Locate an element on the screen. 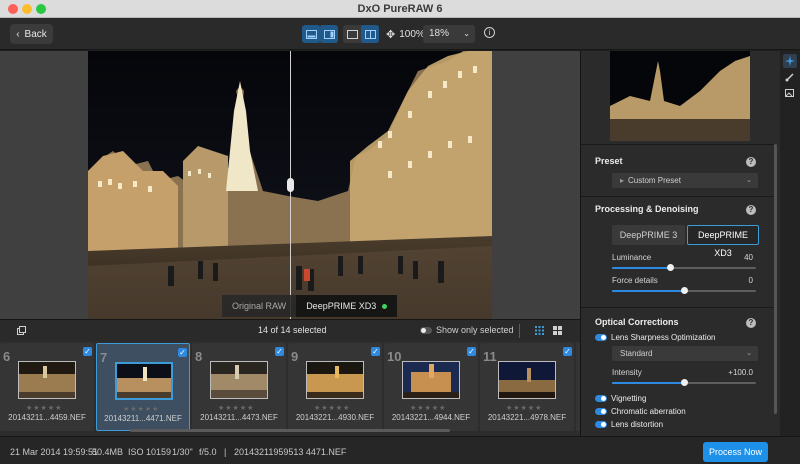  luminance-label: Luminance is located at coordinates (632, 257).